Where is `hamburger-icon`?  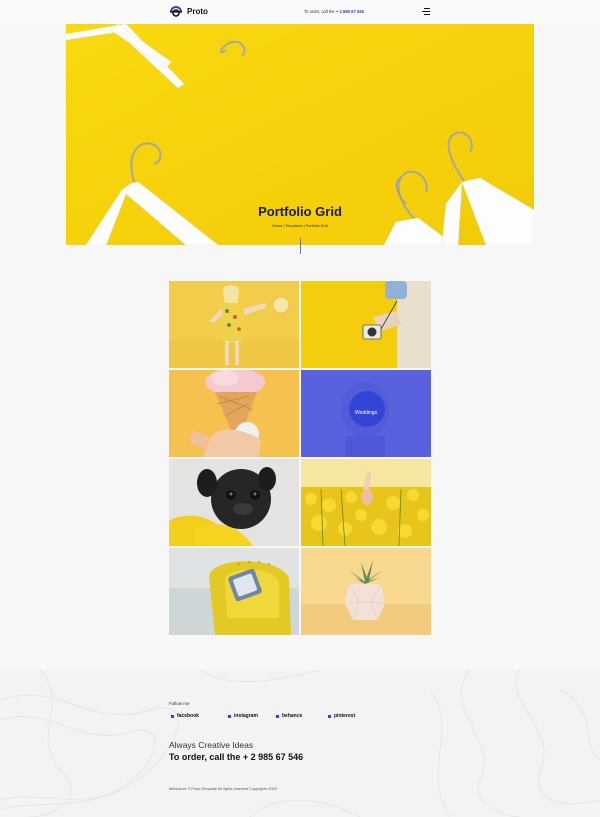 hamburger-icon is located at coordinates (425, 11).